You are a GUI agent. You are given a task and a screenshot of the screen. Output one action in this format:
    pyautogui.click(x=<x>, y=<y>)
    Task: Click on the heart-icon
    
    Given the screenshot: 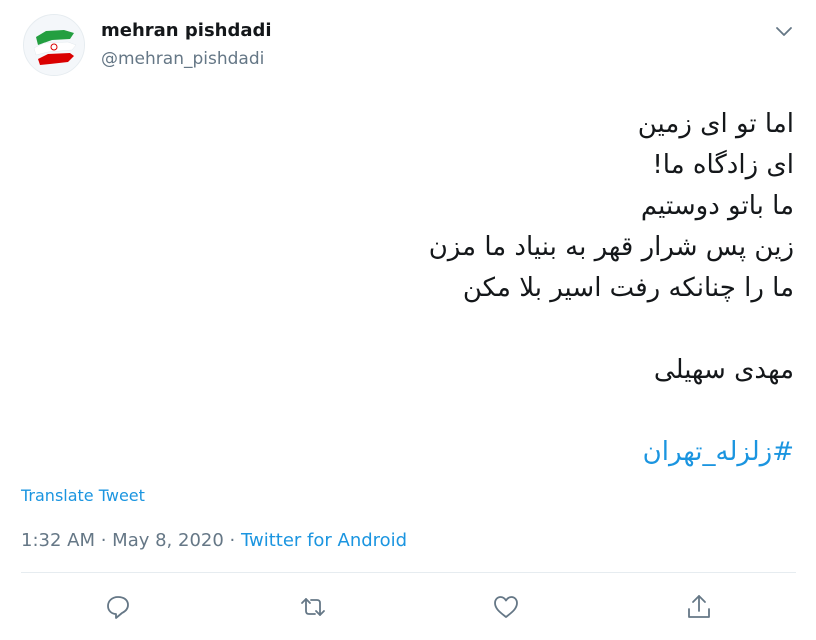 What is the action you would take?
    pyautogui.click(x=506, y=607)
    